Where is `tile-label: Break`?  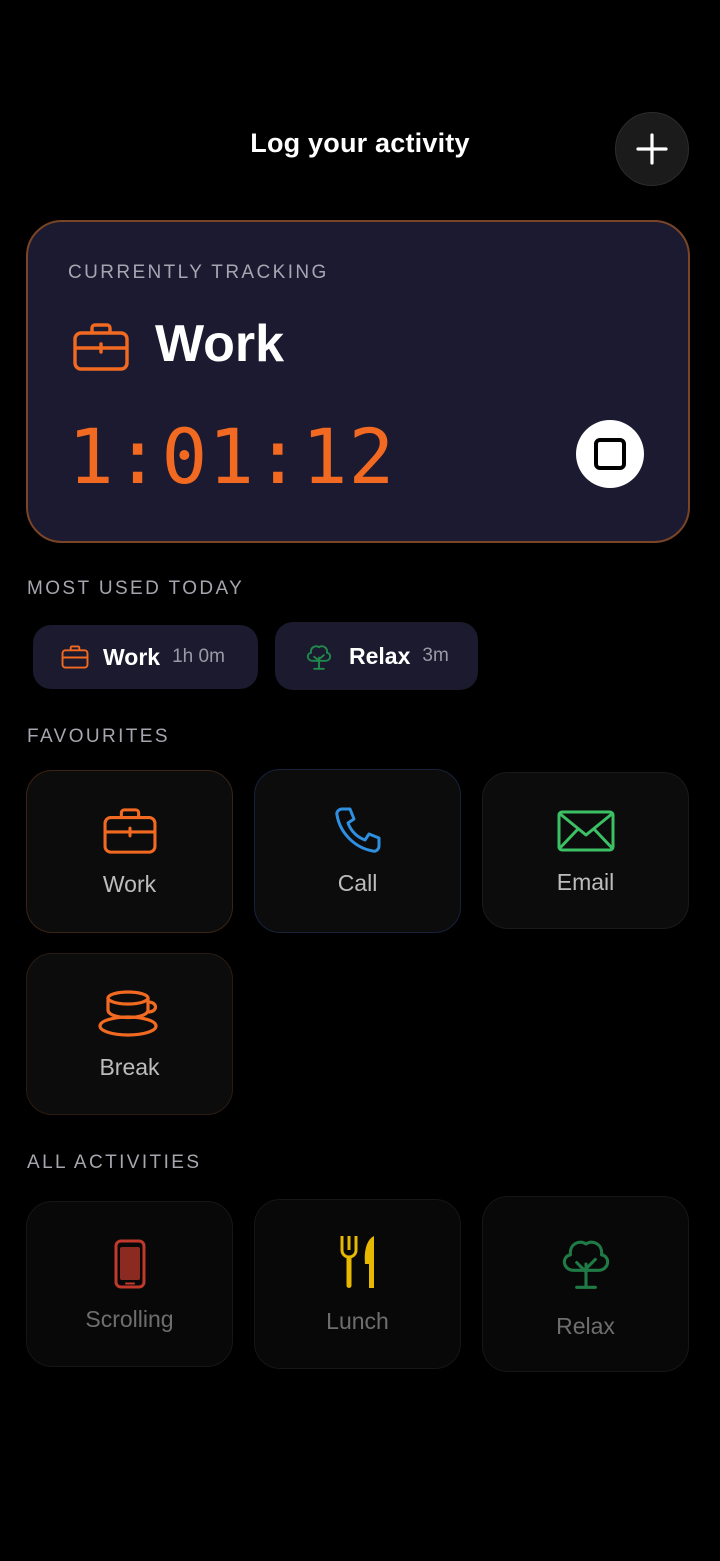
tile-label: Break is located at coordinates (129, 1067).